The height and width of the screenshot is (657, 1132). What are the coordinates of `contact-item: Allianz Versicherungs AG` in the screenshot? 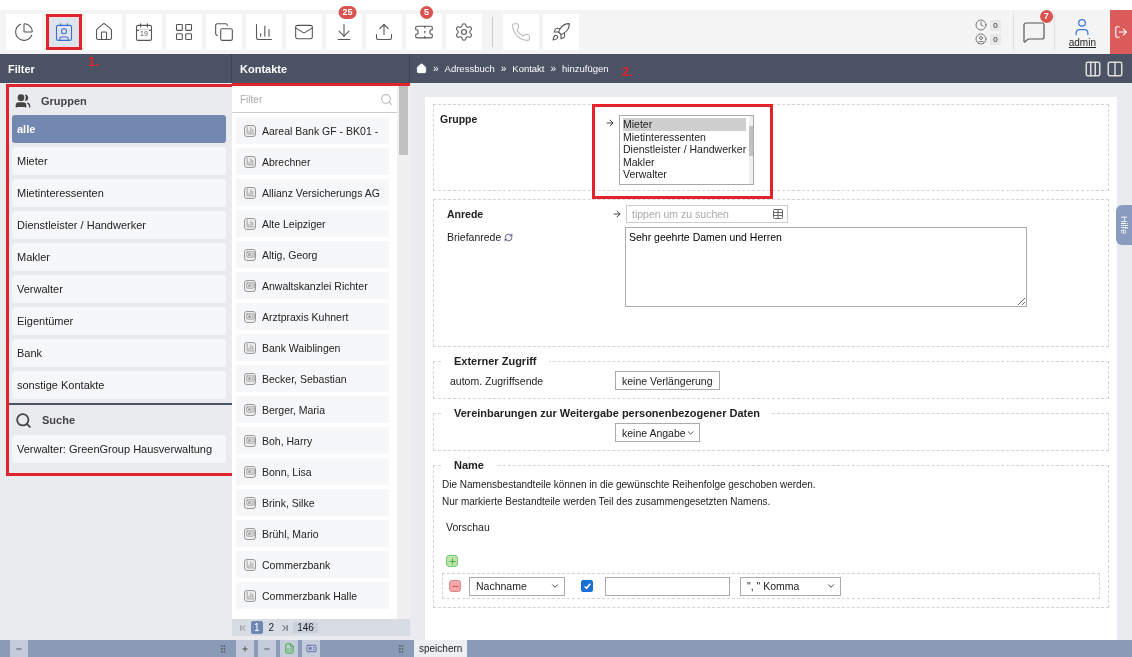 It's located at (312, 192).